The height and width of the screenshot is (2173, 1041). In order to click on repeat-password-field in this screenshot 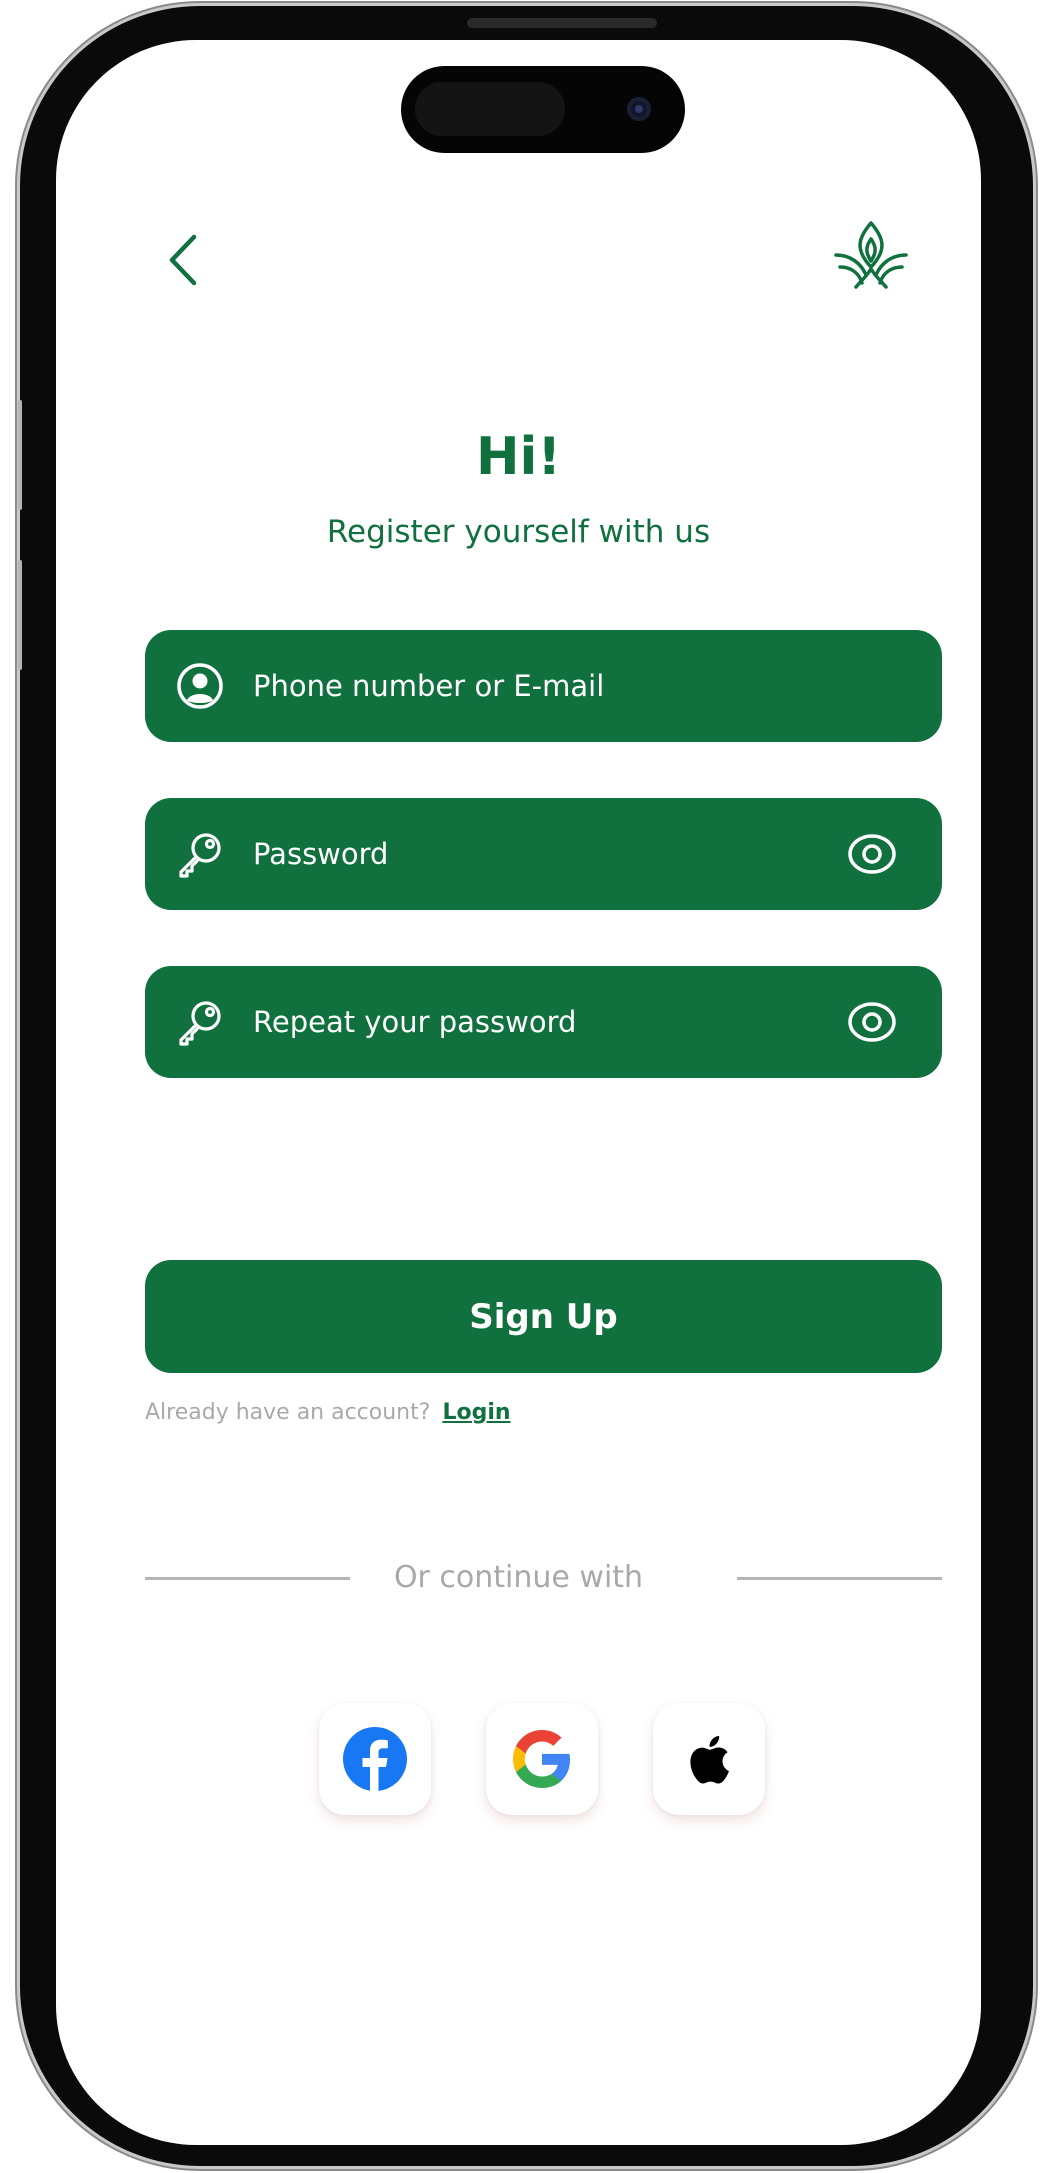, I will do `click(543, 1022)`.